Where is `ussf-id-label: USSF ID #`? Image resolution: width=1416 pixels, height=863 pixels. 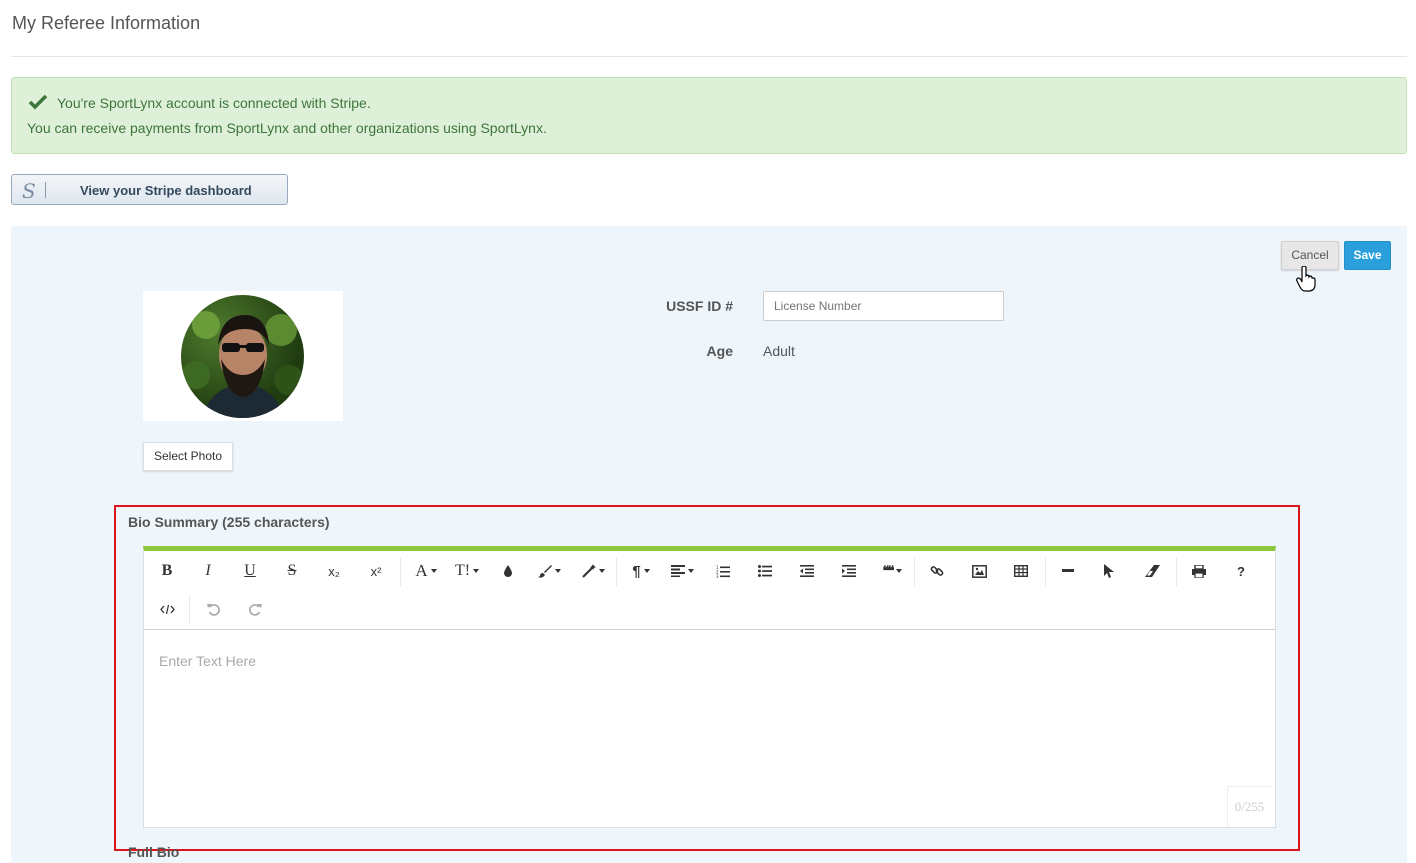 ussf-id-label: USSF ID # is located at coordinates (699, 306).